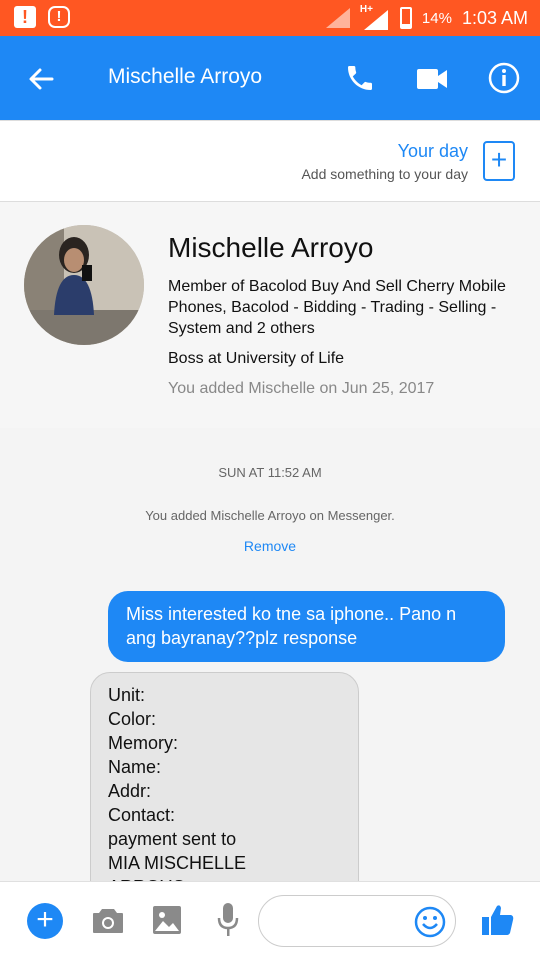  I want to click on profile-added-date: You added Mischelle on Jun 25, 2017, so click(301, 388).